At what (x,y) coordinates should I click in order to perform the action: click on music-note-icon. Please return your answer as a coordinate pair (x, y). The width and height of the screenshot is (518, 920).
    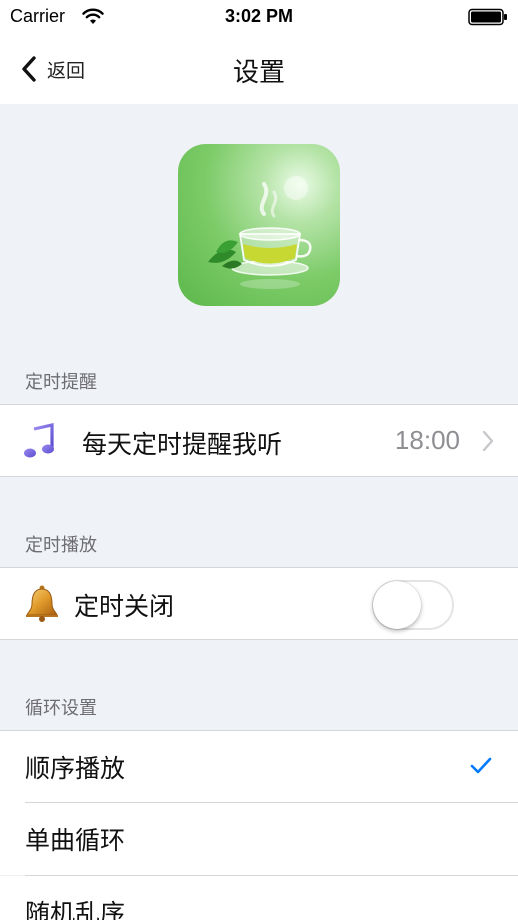
    Looking at the image, I should click on (39, 440).